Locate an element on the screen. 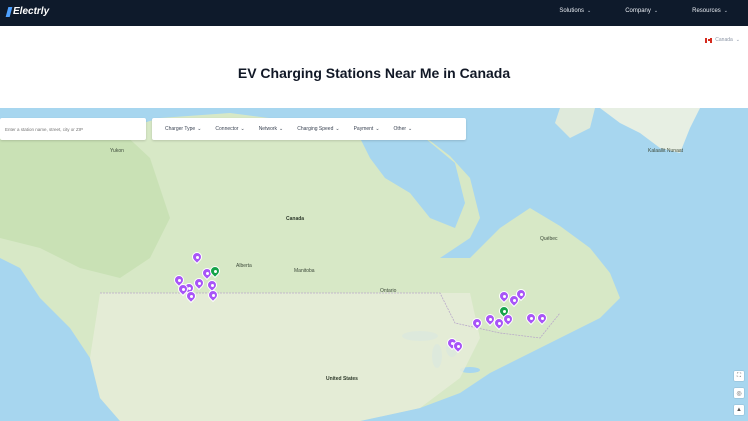 The width and height of the screenshot is (748, 421). map-label-mid3: Ontario is located at coordinates (388, 291).